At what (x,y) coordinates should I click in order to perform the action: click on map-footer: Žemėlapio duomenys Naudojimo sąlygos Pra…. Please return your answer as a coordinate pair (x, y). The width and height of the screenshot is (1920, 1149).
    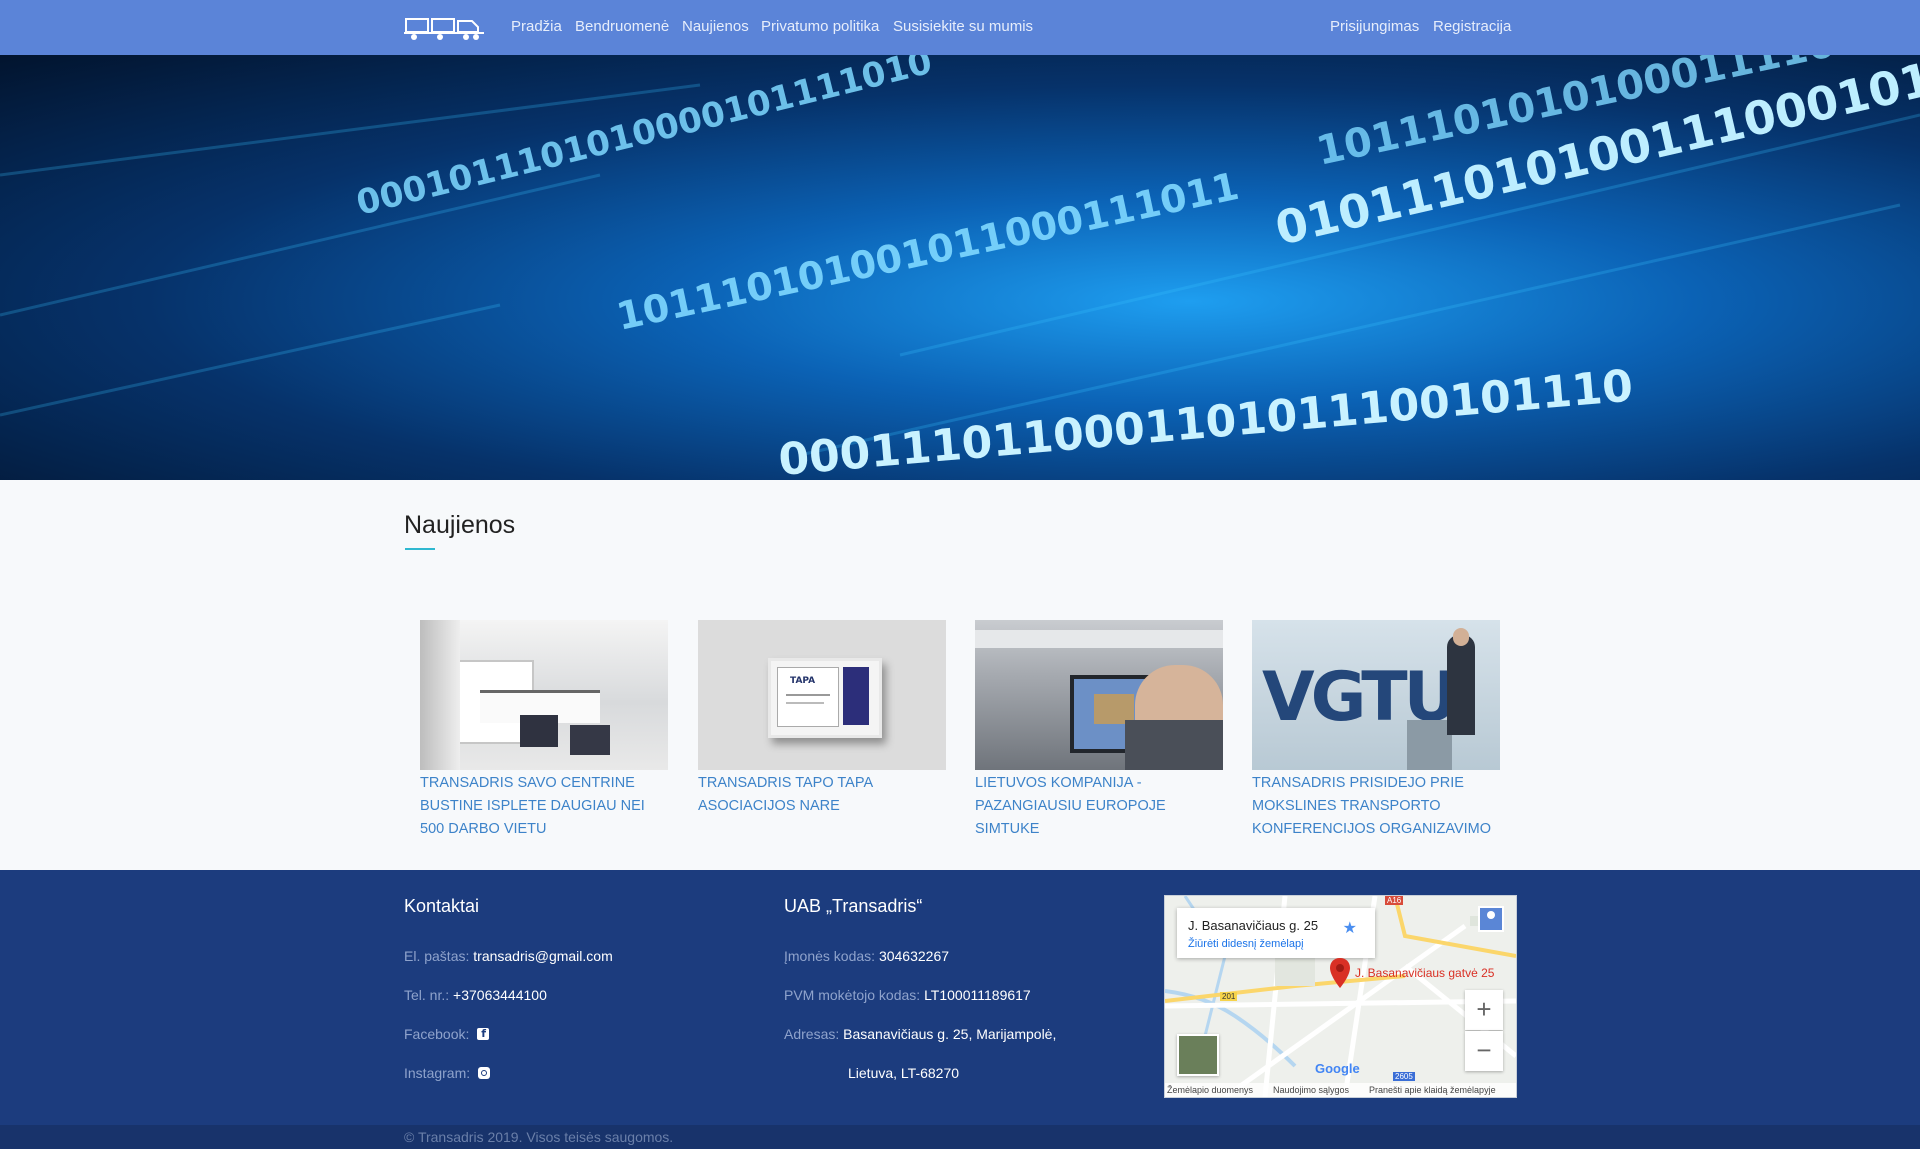
    Looking at the image, I should click on (1340, 1090).